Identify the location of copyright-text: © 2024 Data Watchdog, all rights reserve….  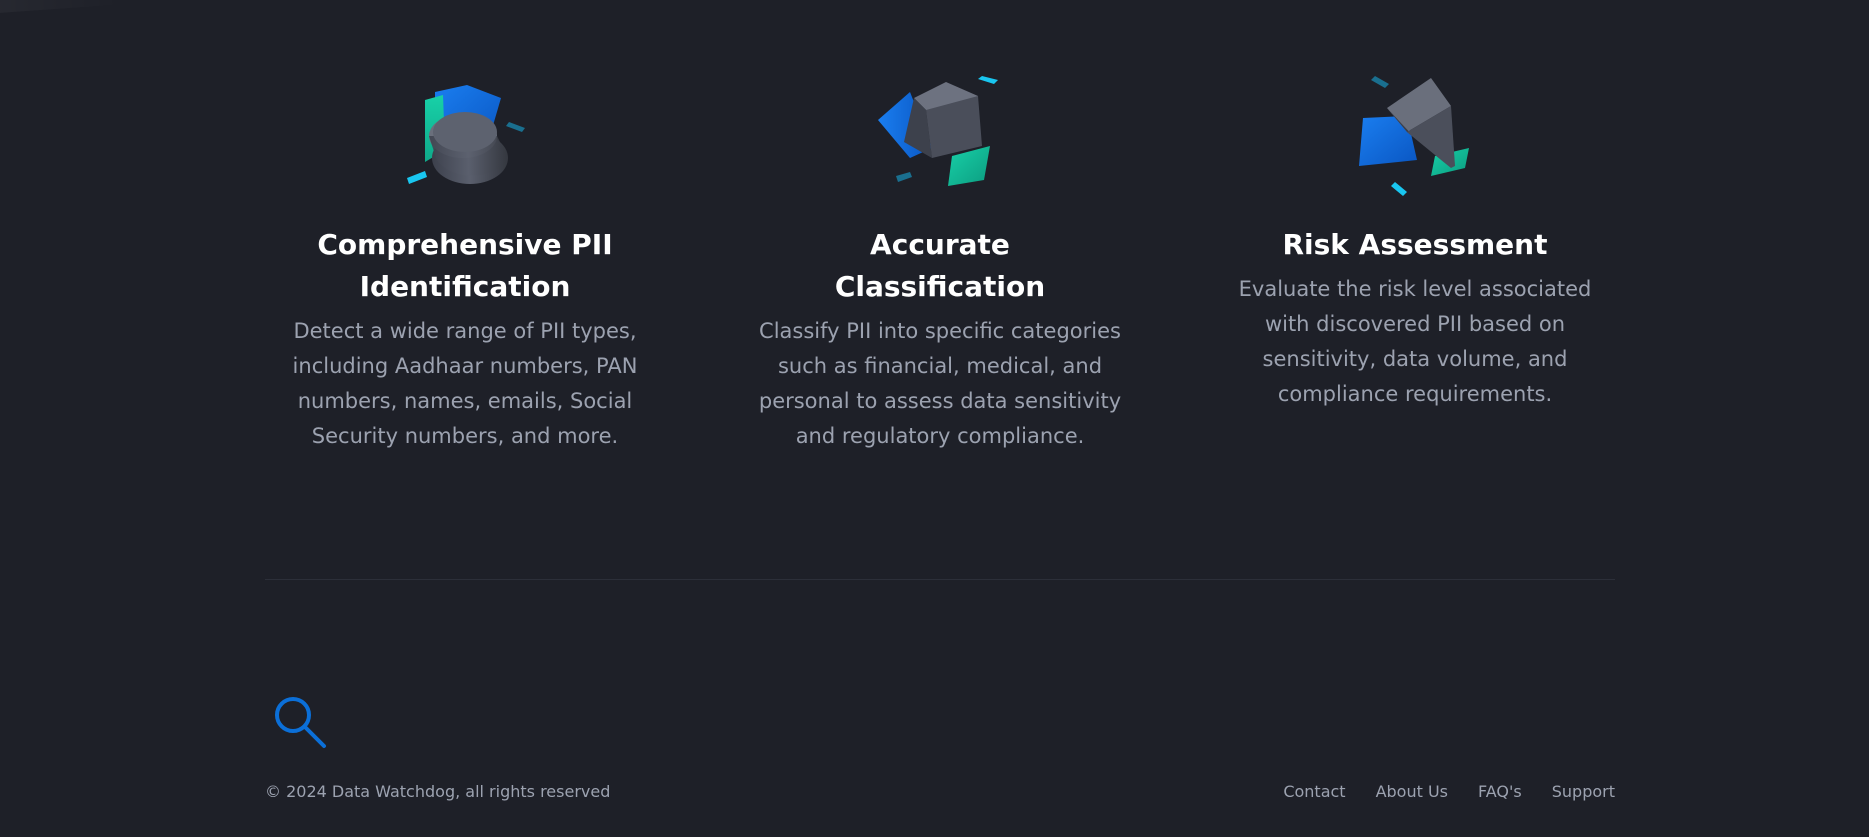
(438, 791).